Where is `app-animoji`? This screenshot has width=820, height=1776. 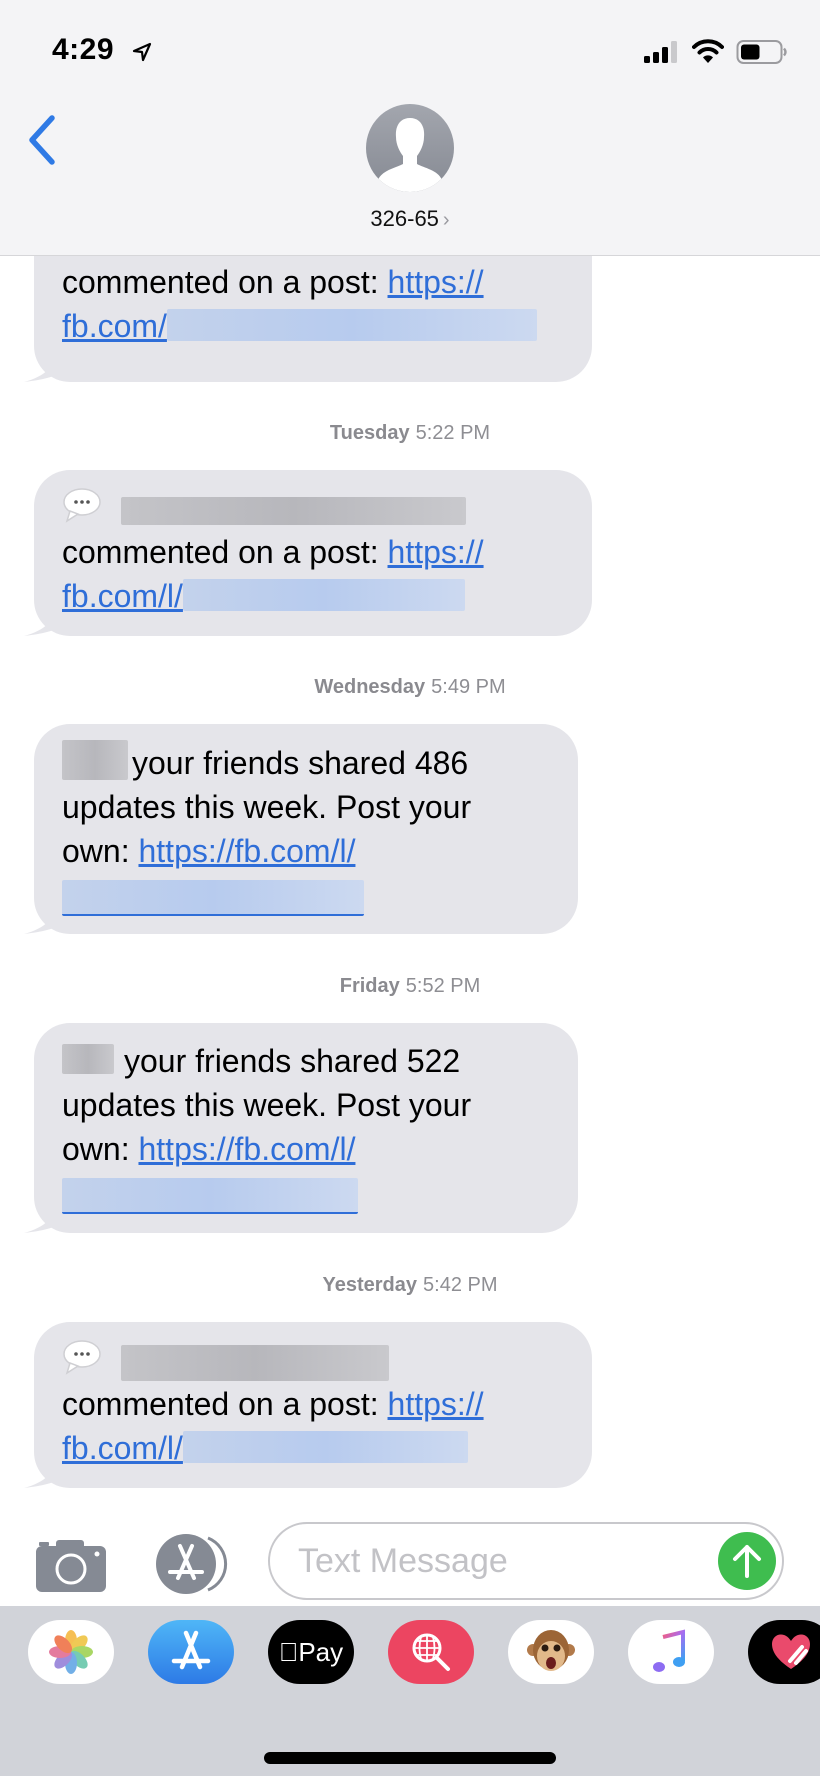
app-animoji is located at coordinates (551, 1652).